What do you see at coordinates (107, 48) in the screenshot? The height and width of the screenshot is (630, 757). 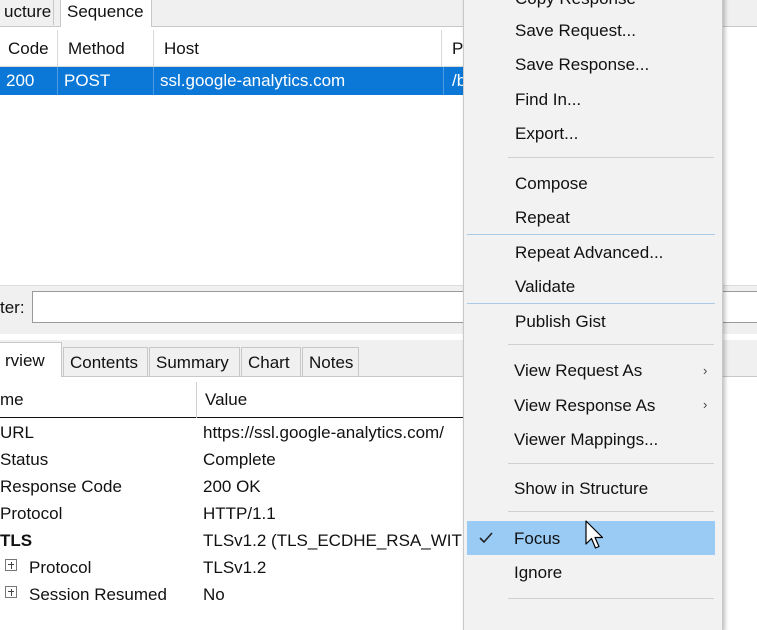 I see `column-header-method: Method` at bounding box center [107, 48].